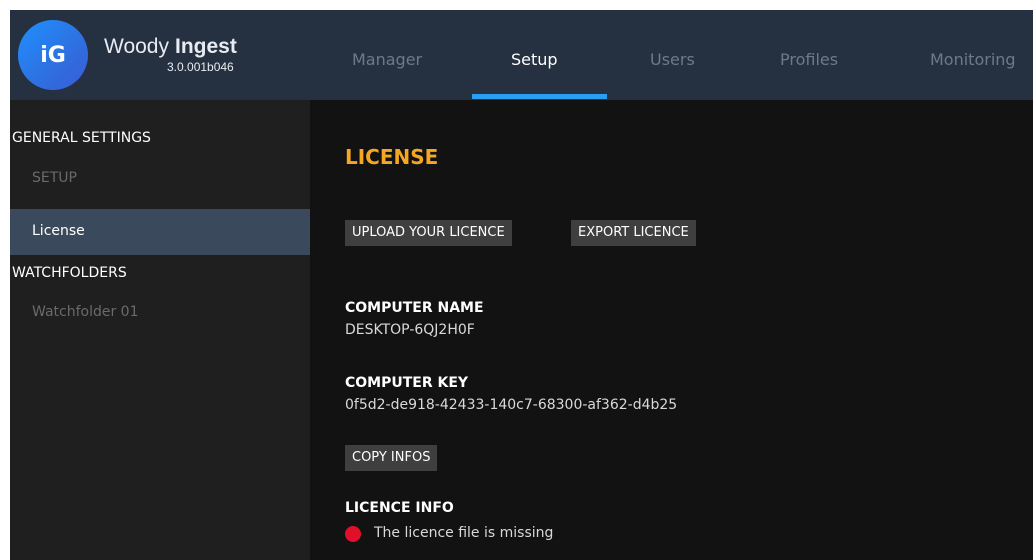 This screenshot has width=1033, height=560. I want to click on active-tab-indicator, so click(539, 96).